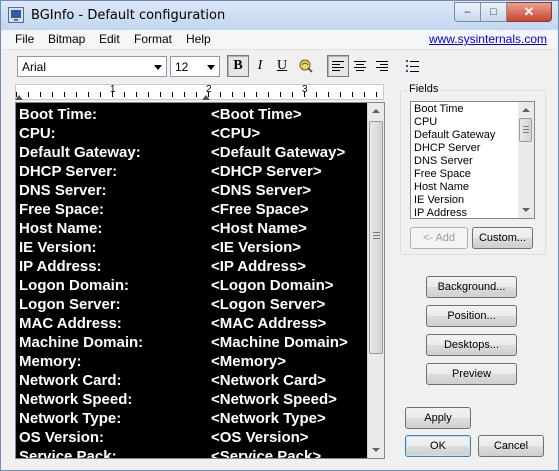 This screenshot has height=471, width=559. Describe the element at coordinates (182, 67) in the screenshot. I see `font-size-value: 12` at that location.